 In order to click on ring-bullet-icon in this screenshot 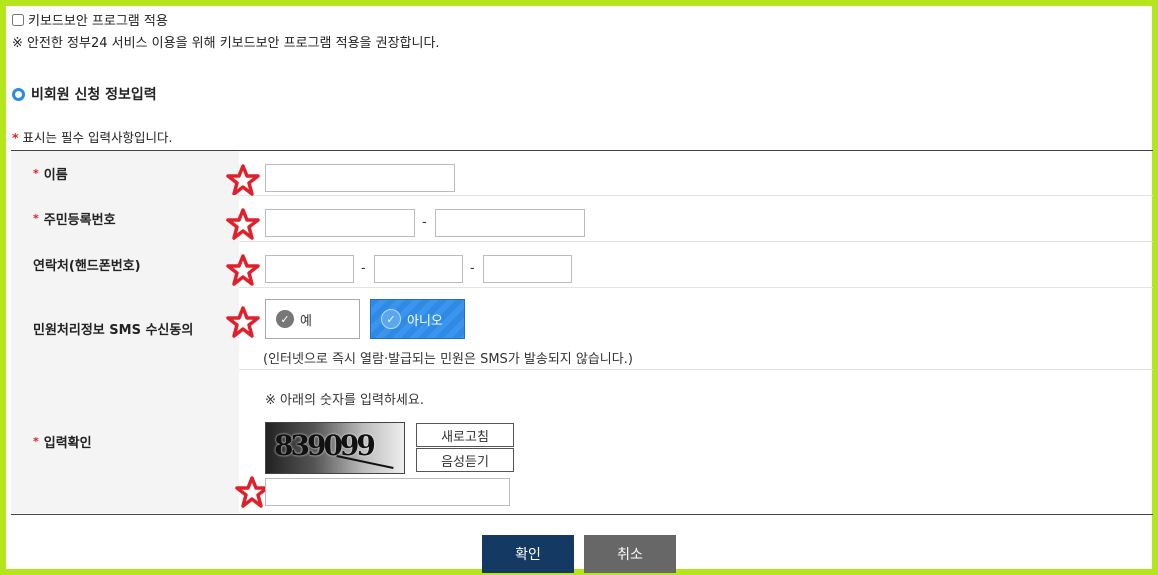, I will do `click(18, 94)`.